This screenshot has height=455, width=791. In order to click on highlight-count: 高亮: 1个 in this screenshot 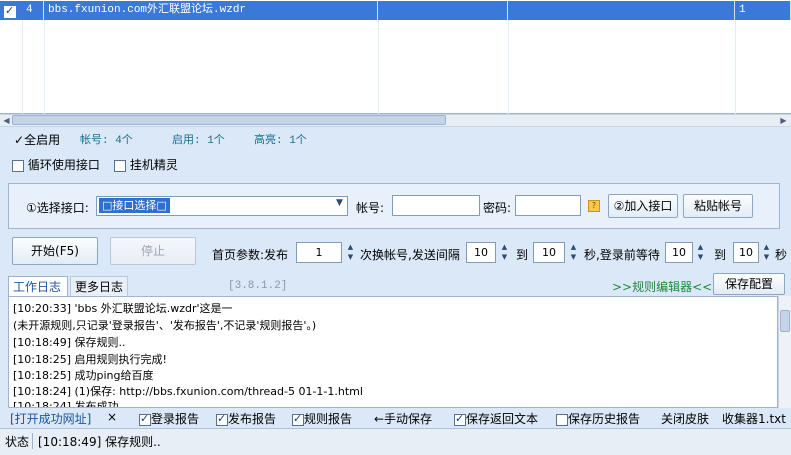, I will do `click(280, 141)`.